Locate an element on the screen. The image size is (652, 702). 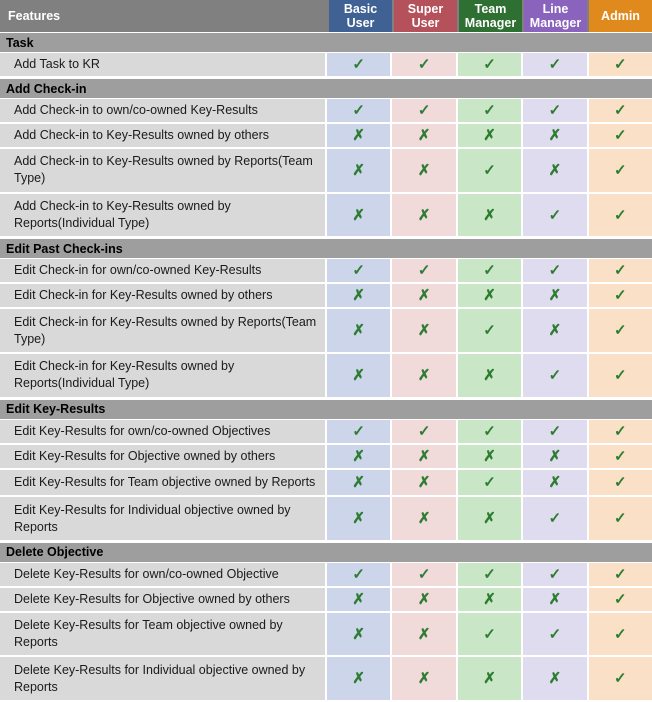
column-header-team: Team Manager is located at coordinates (489, 16).